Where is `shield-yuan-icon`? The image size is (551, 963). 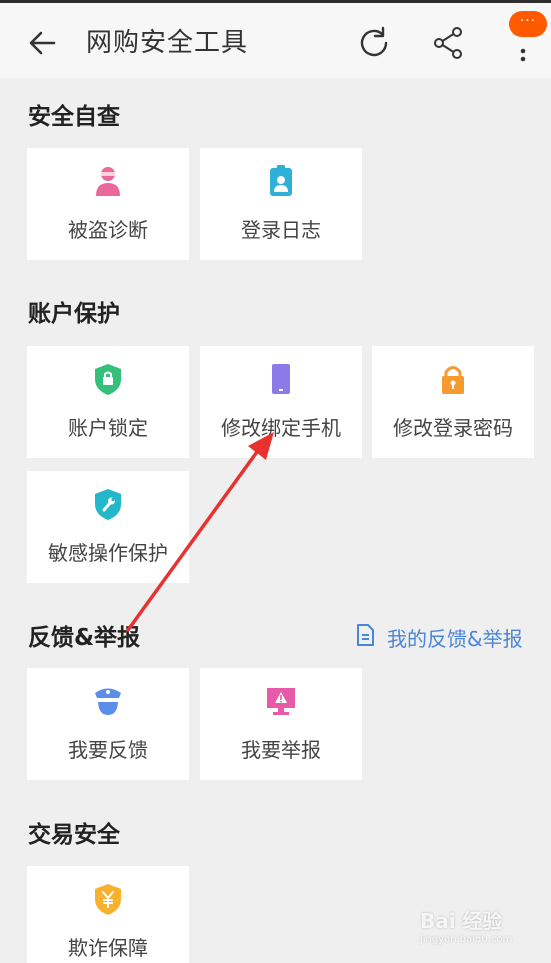
shield-yuan-icon is located at coordinates (108, 899).